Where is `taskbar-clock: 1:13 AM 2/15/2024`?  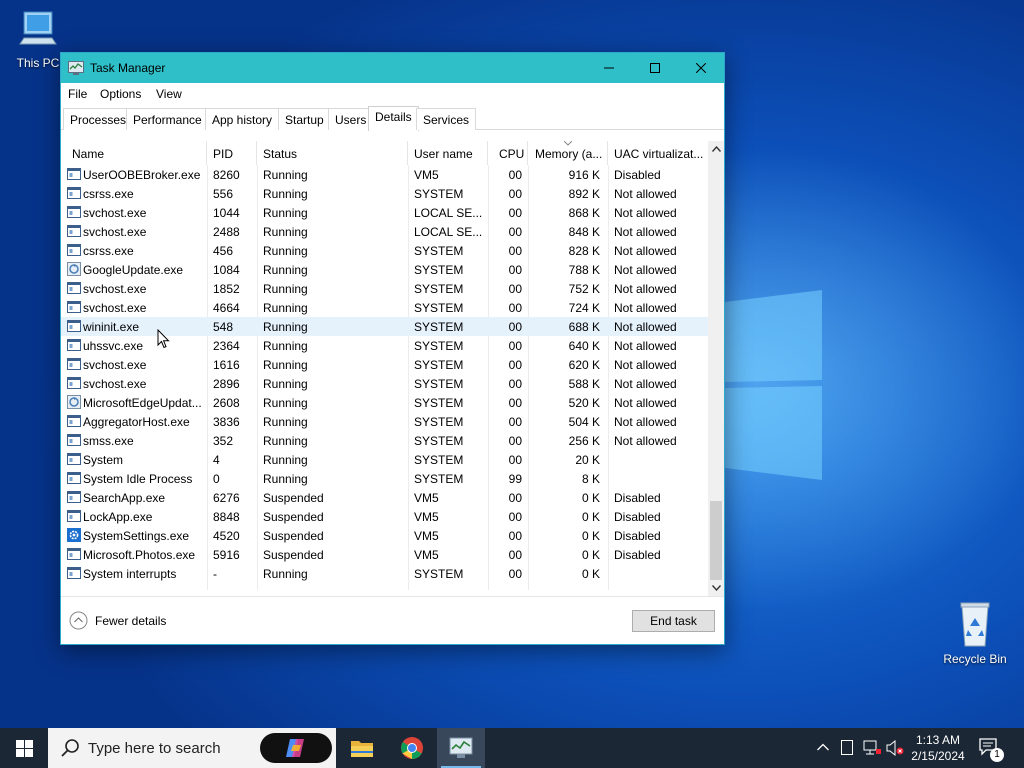
taskbar-clock: 1:13 AM 2/15/2024 is located at coordinates (938, 748).